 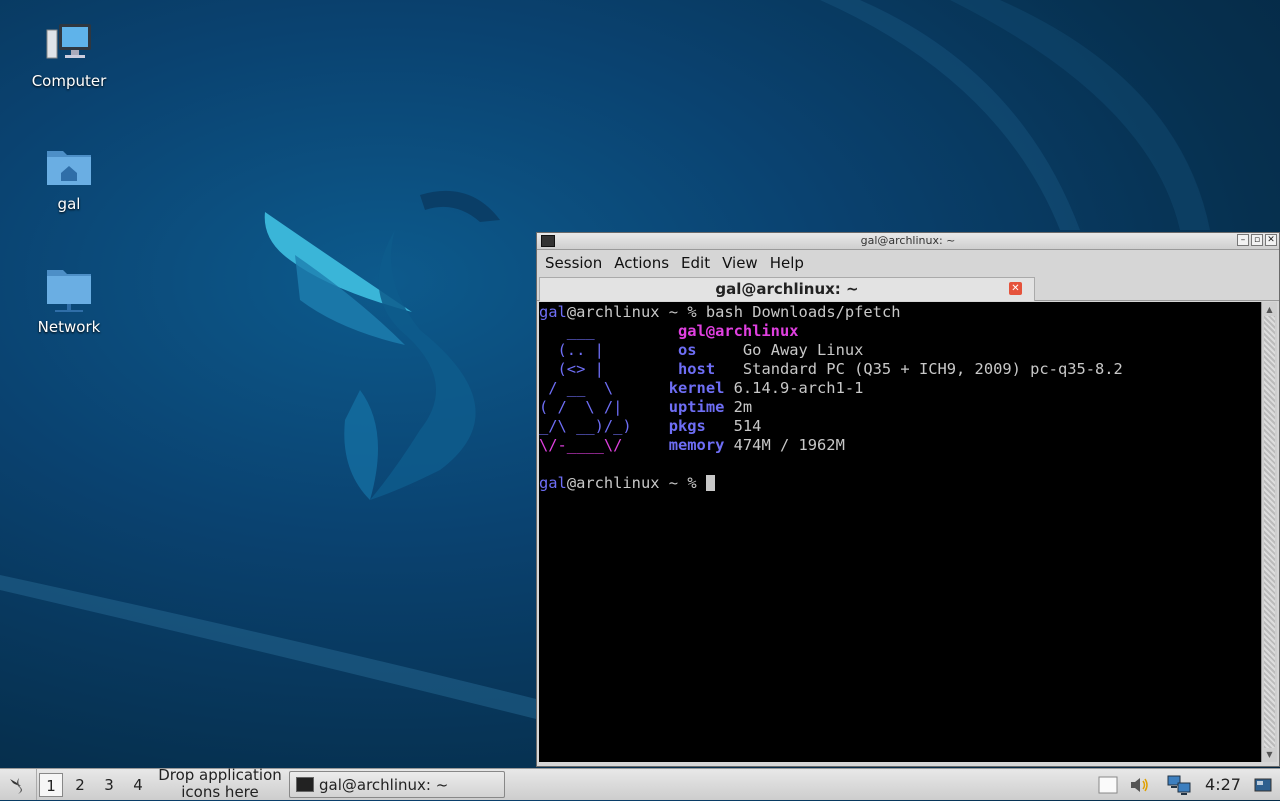 I want to click on menubar: Session Actions Edit View Help, so click(x=908, y=263).